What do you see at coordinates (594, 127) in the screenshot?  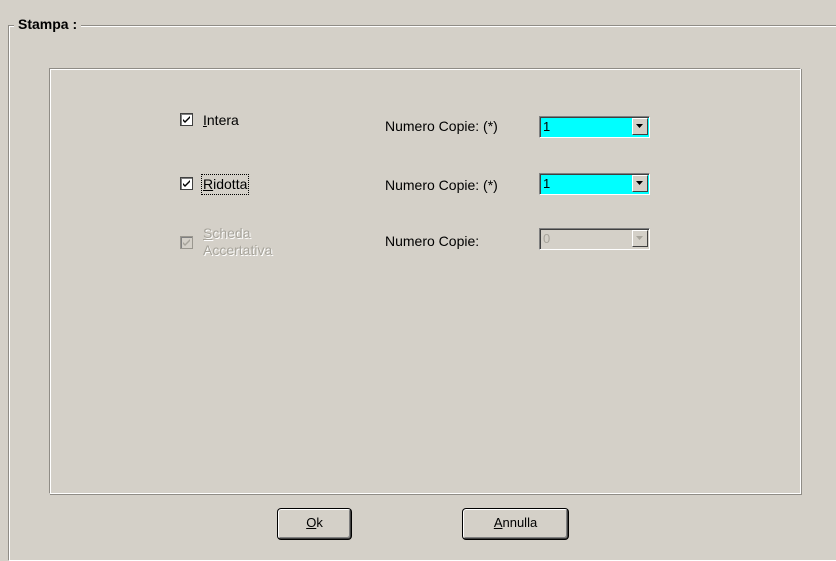 I see `intera-copies-select: 1` at bounding box center [594, 127].